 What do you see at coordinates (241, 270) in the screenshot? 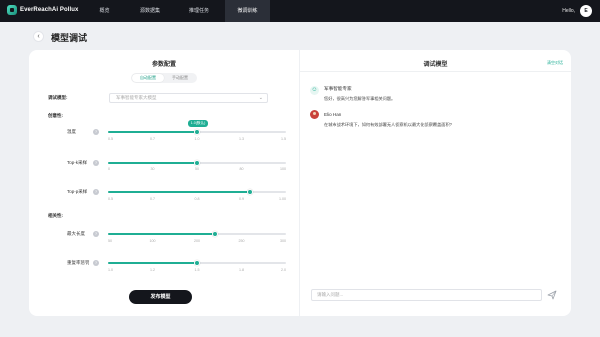
I see `tick-label: 1.8` at bounding box center [241, 270].